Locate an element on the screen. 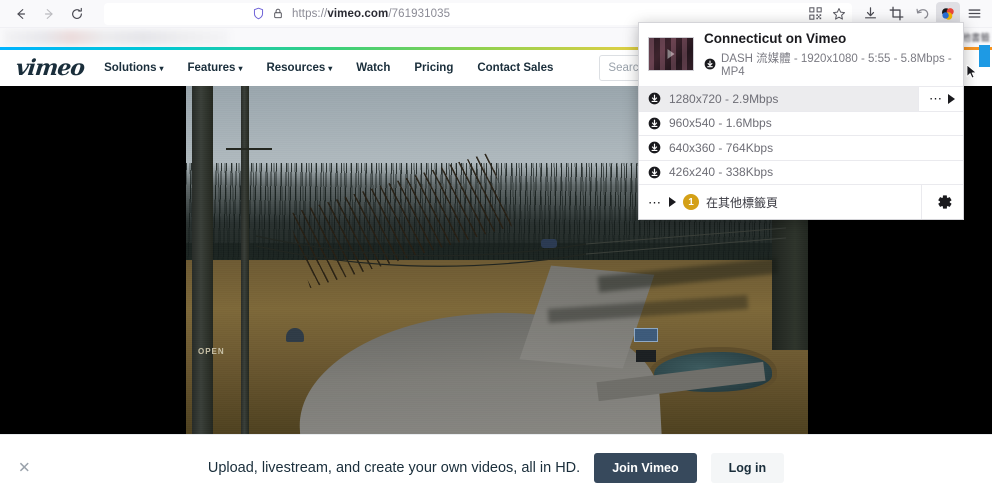 The image size is (992, 500). quality-option-960x540: 960x540 - 1.6Mbps is located at coordinates (801, 124).